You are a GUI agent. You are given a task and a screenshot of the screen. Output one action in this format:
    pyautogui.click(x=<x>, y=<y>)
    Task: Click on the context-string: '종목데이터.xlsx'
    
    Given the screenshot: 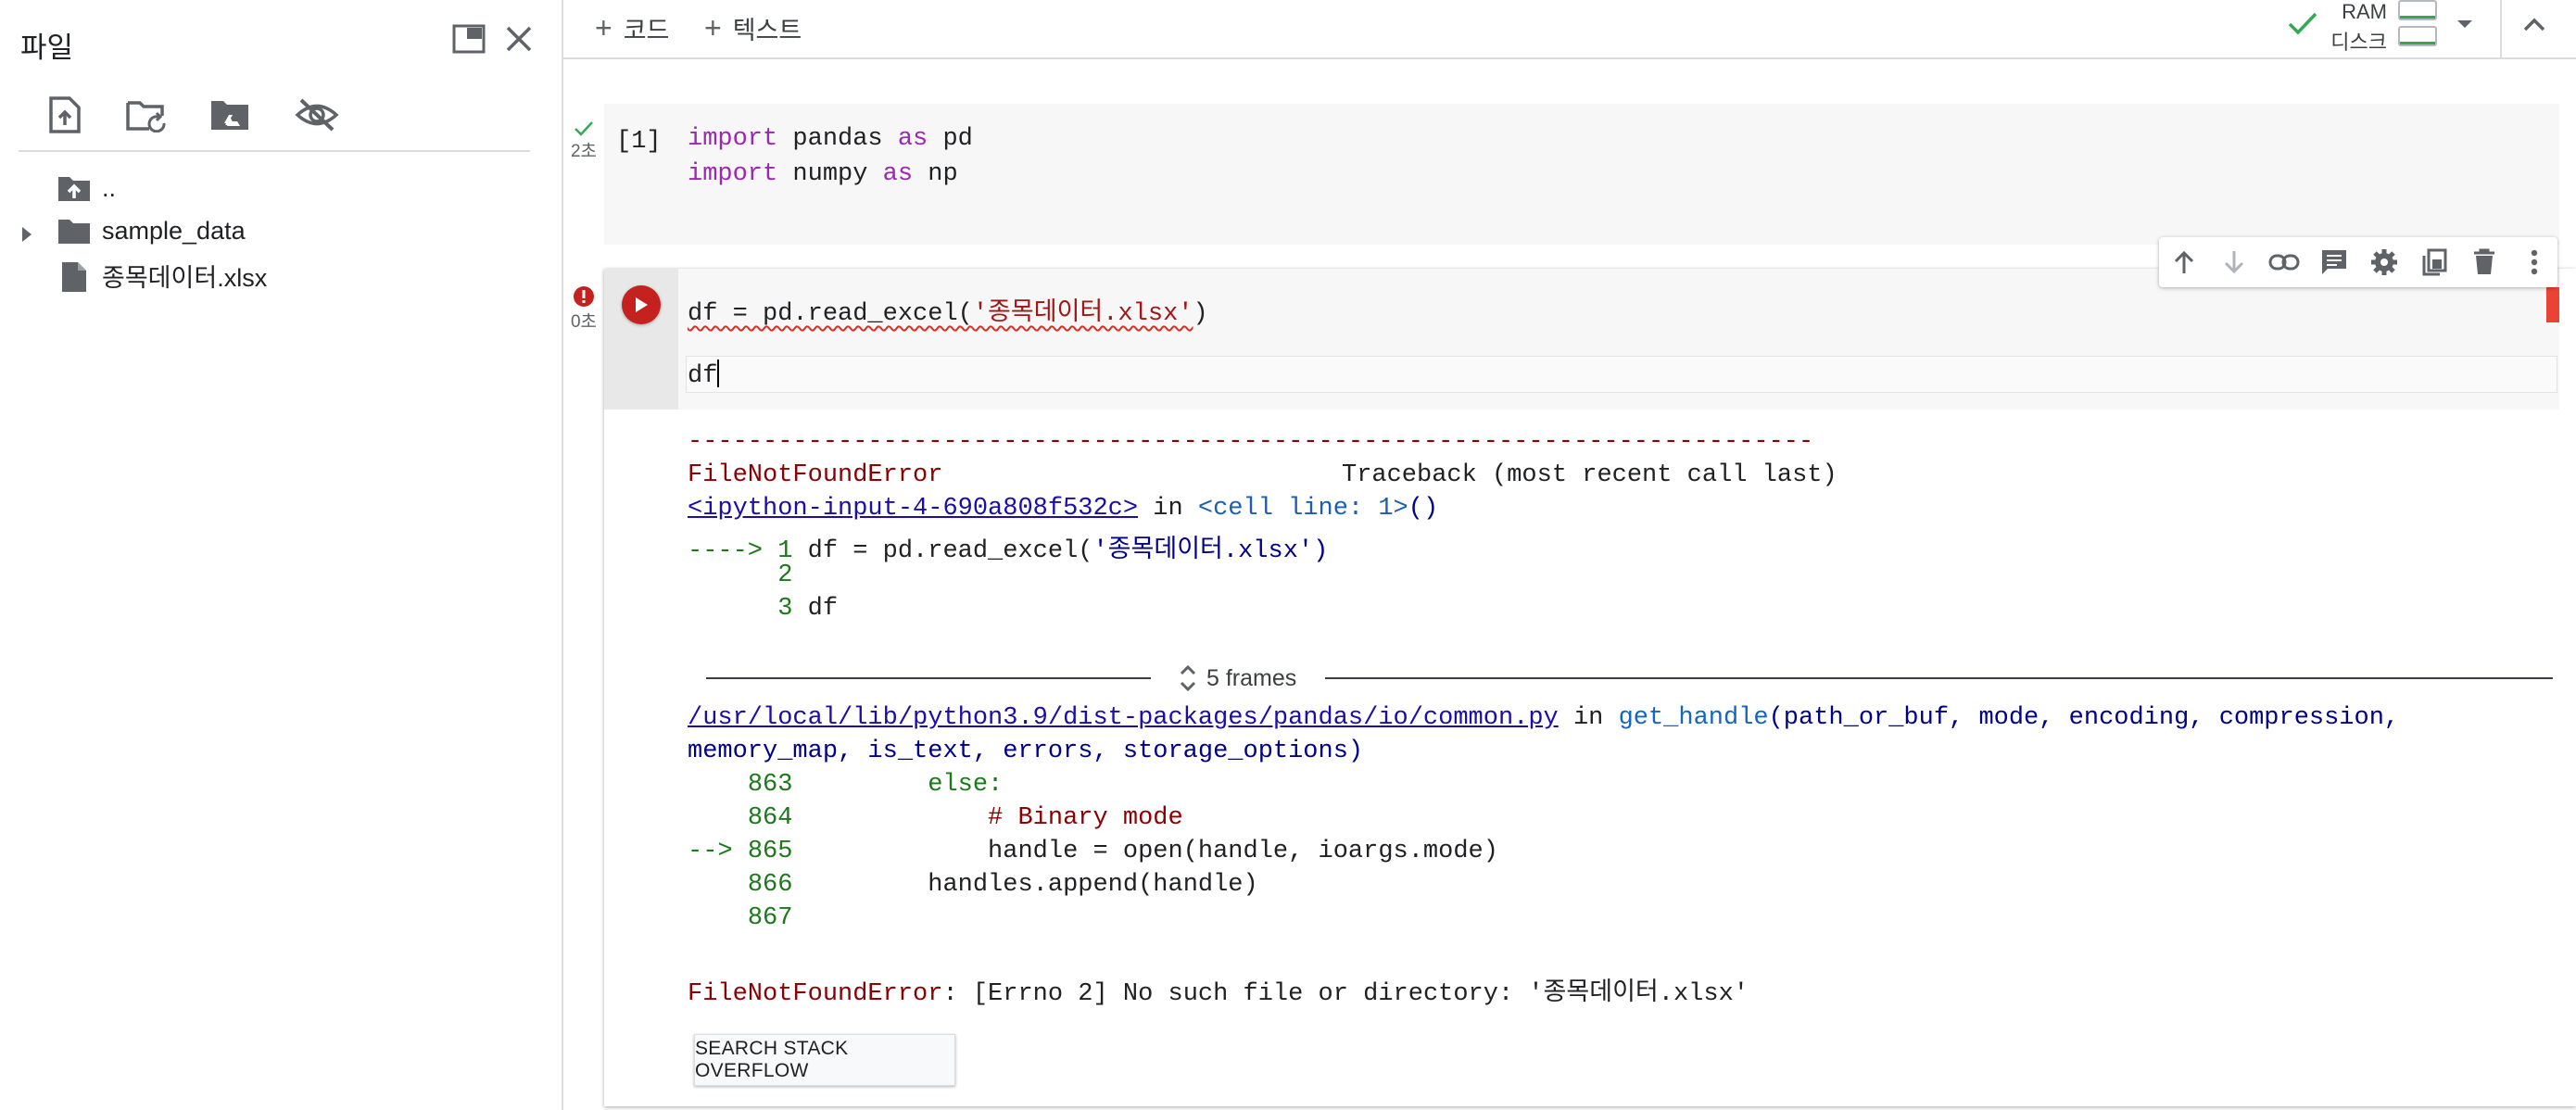 What is the action you would take?
    pyautogui.click(x=1203, y=551)
    